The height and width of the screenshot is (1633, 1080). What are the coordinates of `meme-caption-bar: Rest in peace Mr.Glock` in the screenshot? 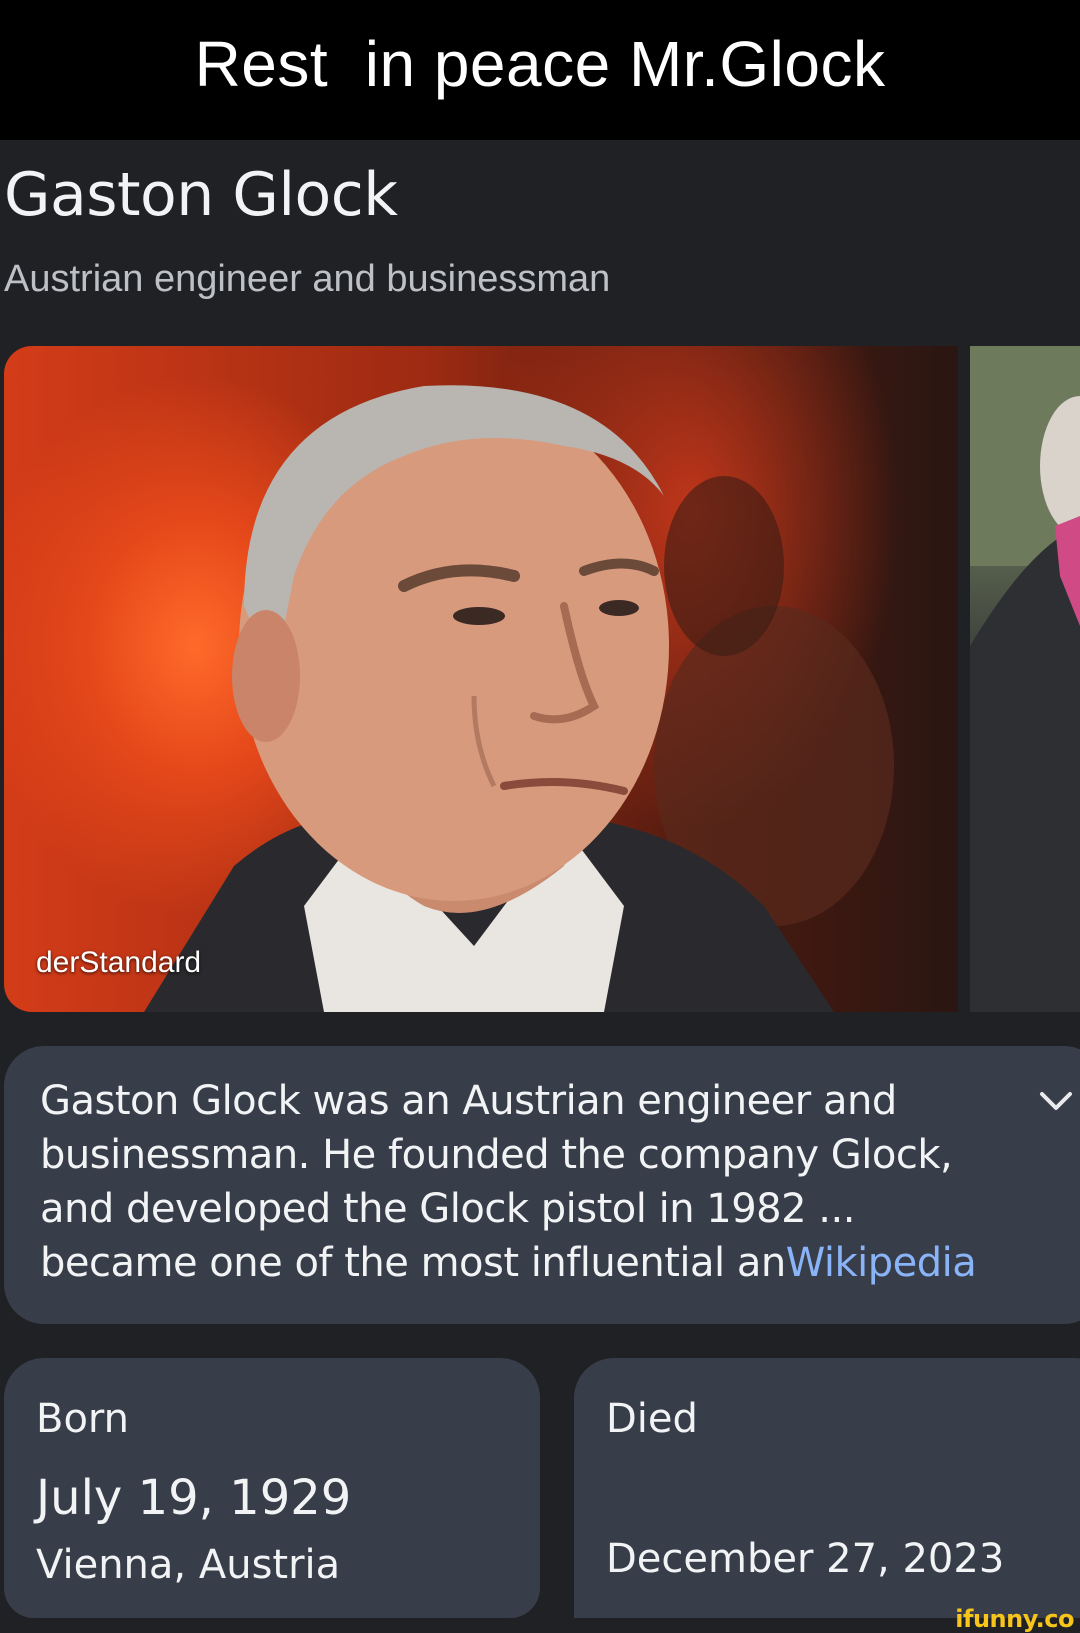 It's located at (540, 70).